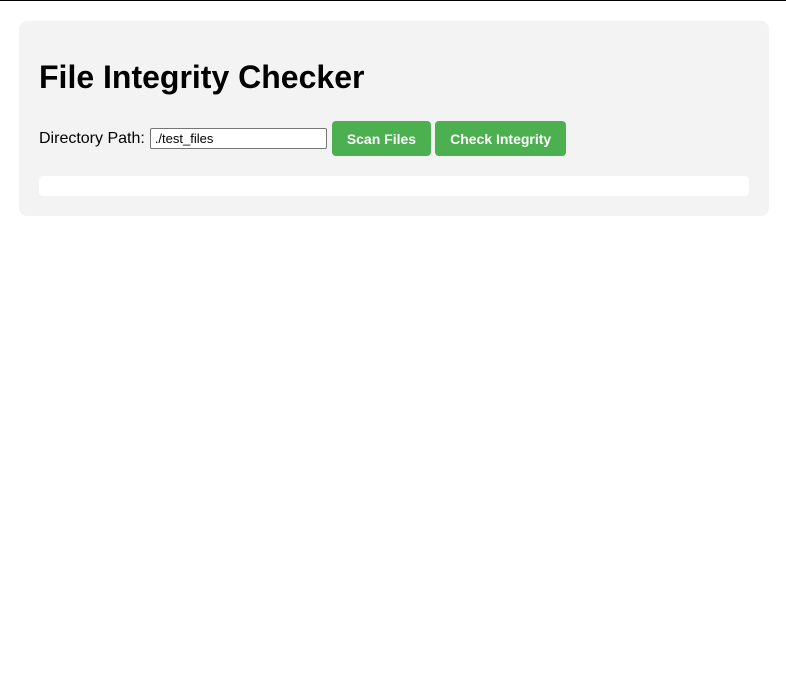  Describe the element at coordinates (501, 138) in the screenshot. I see `check-integrity-button: Check Integrity` at that location.